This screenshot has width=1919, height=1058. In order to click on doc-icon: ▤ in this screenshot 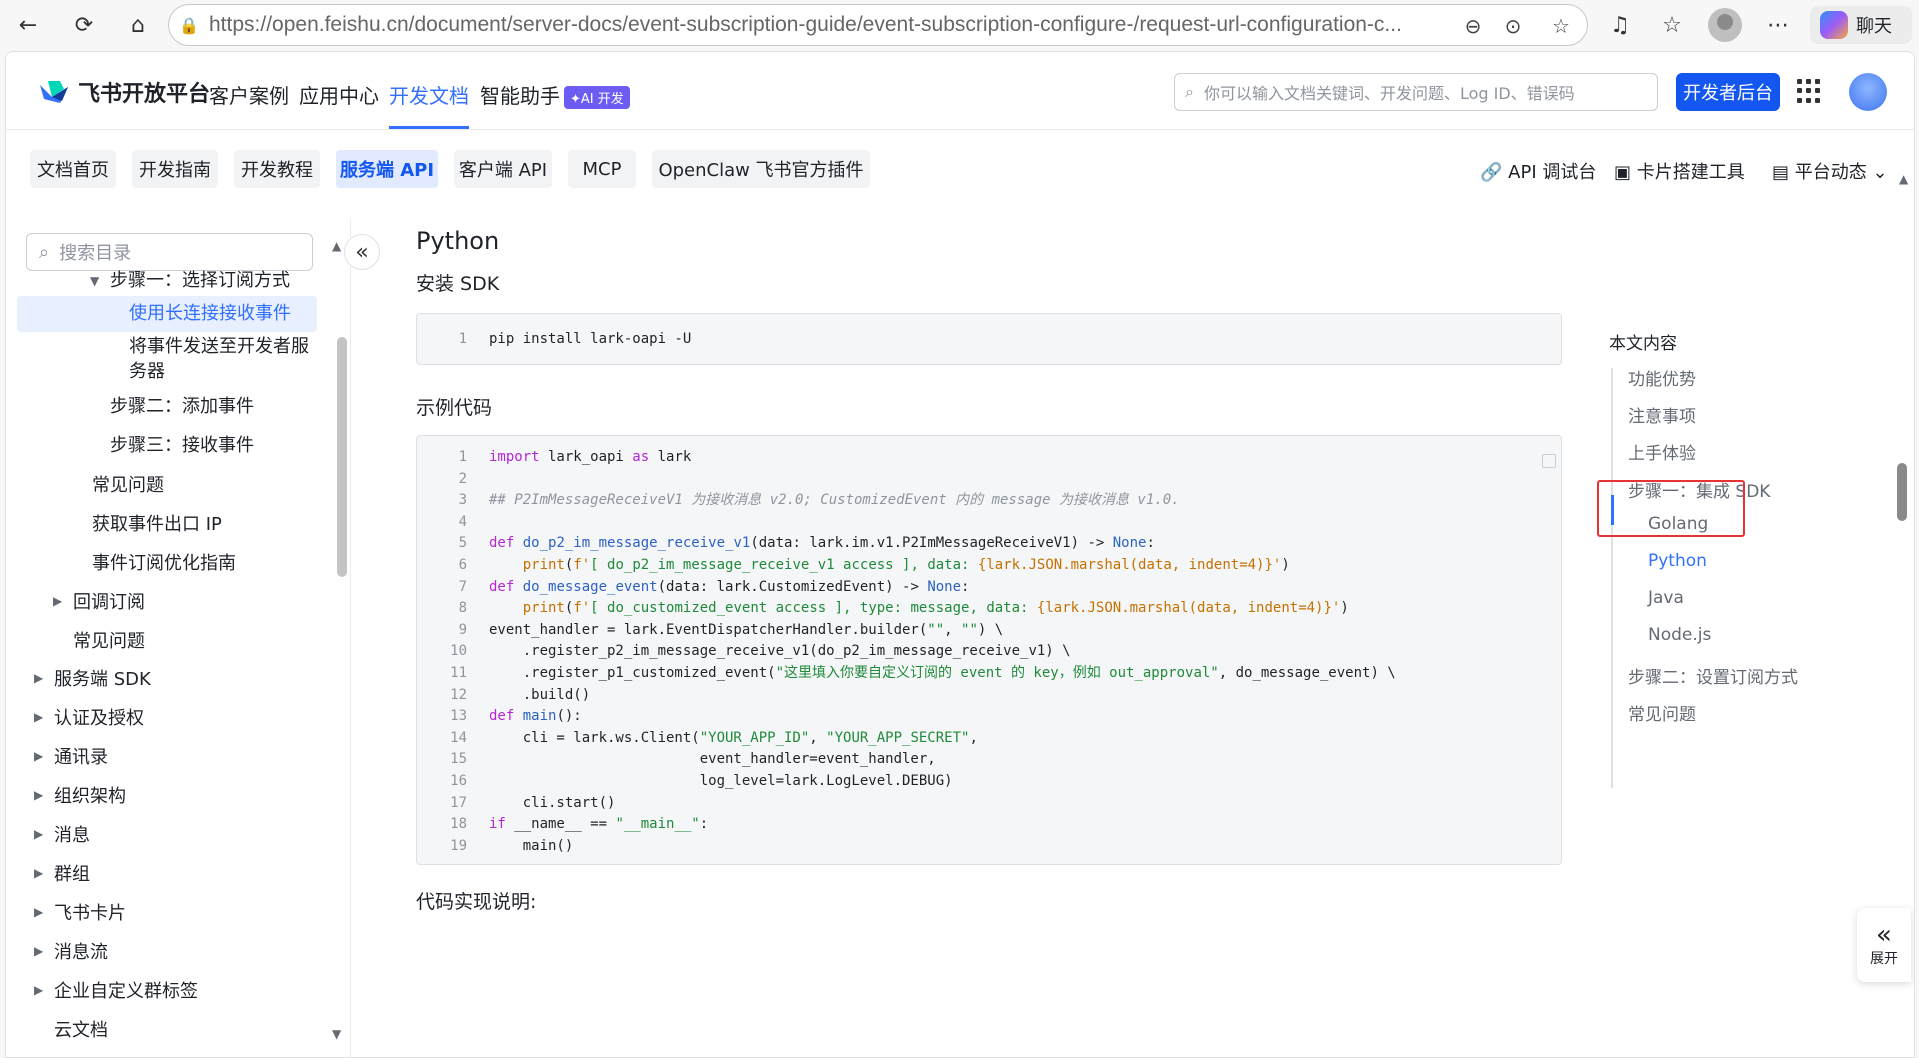, I will do `click(1781, 172)`.